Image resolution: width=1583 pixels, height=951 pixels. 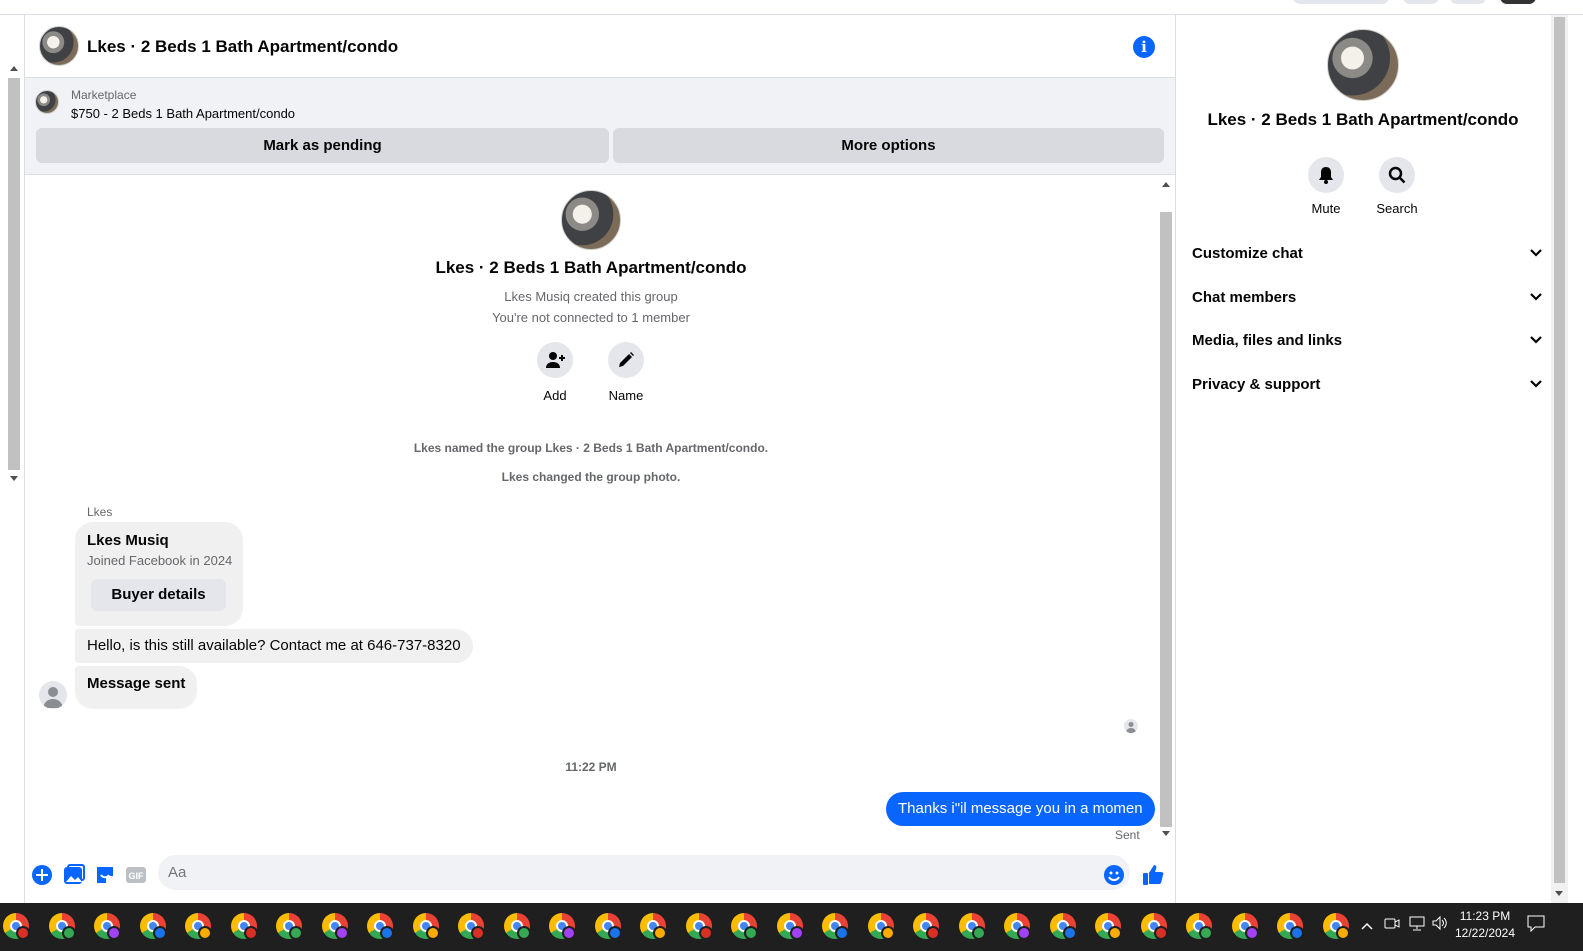 What do you see at coordinates (1367, 340) in the screenshot?
I see `section-media-files-links: Media, files and links` at bounding box center [1367, 340].